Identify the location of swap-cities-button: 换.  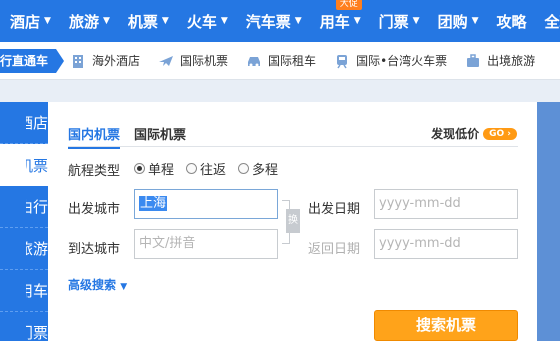
(293, 221).